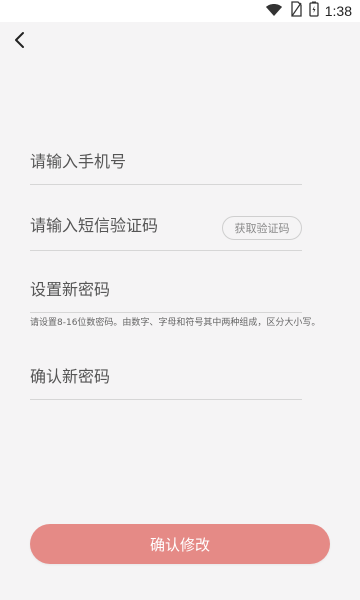 The width and height of the screenshot is (360, 600). What do you see at coordinates (296, 11) in the screenshot?
I see `sim-card-icon` at bounding box center [296, 11].